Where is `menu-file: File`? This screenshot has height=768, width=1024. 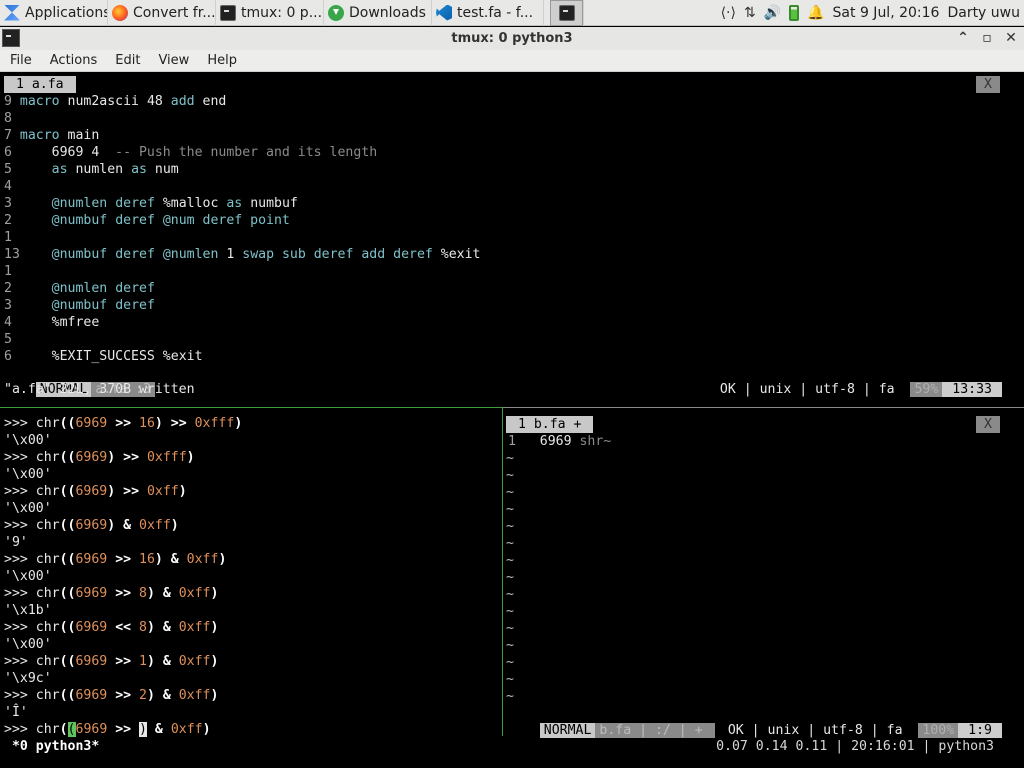 menu-file: File is located at coordinates (20, 60).